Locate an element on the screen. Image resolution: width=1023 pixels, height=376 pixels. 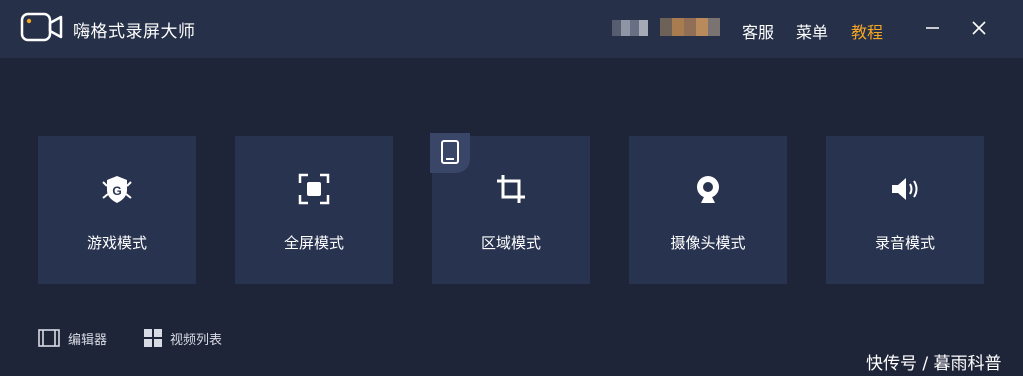
editor-button: 编辑器 is located at coordinates (72, 338).